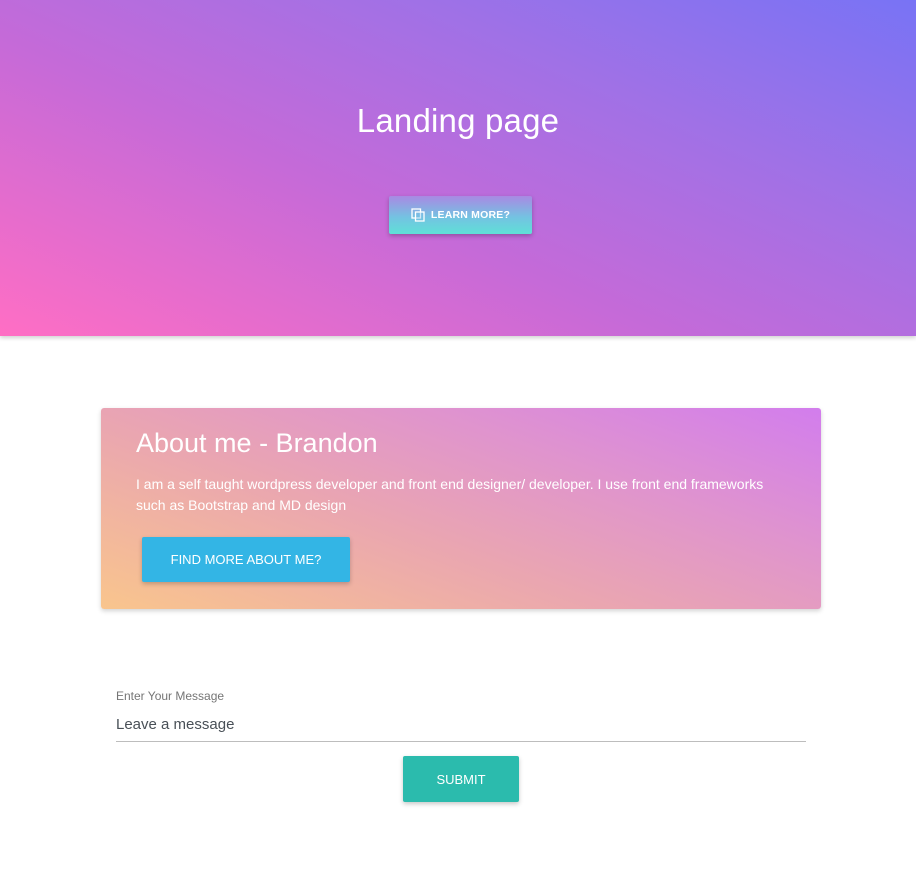  I want to click on submit-button: SUBMIT, so click(461, 779).